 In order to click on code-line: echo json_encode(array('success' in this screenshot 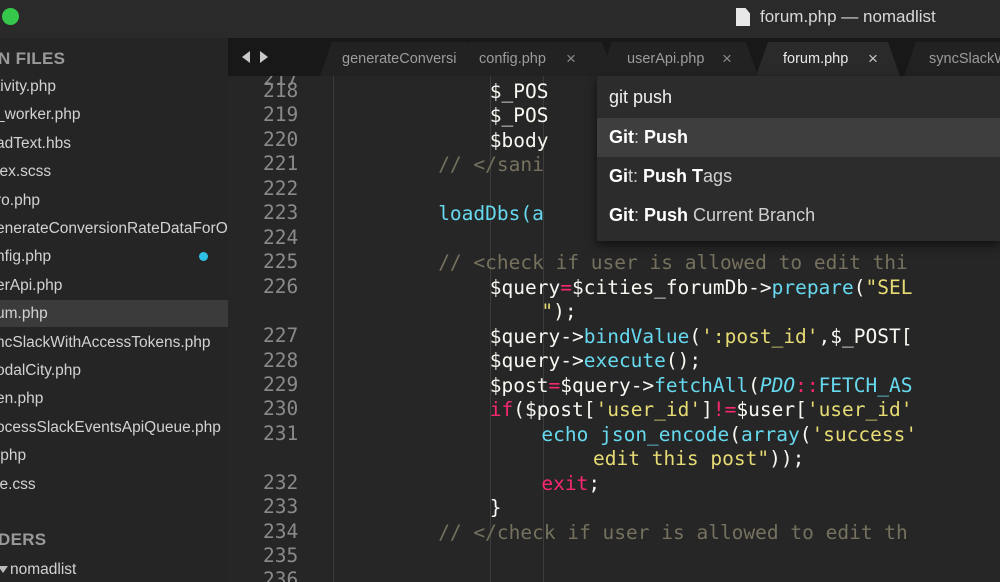, I will do `click(729, 434)`.